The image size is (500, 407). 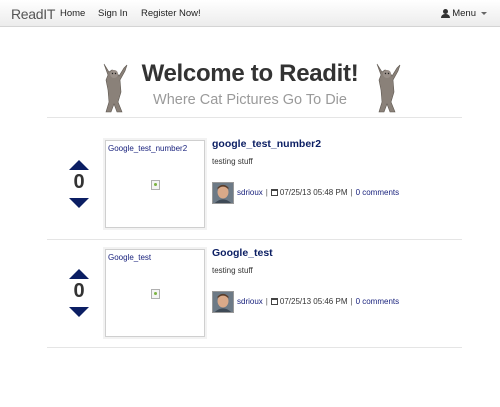 I want to click on post-thumbnail: Google_test, so click(x=155, y=293).